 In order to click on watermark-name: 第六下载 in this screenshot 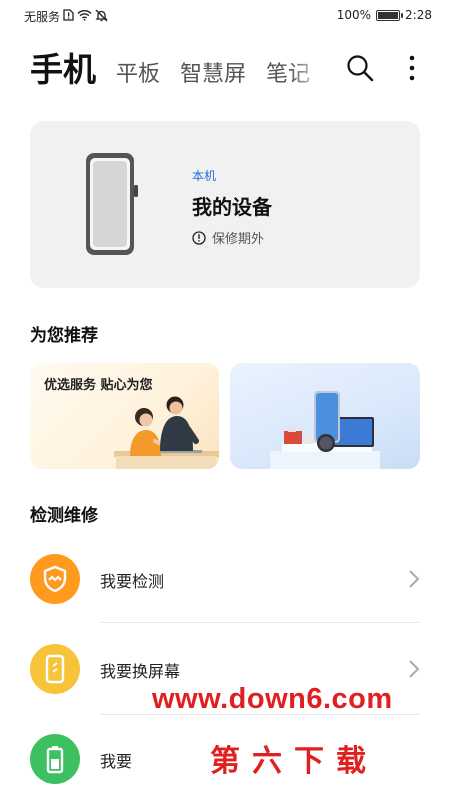, I will do `click(294, 761)`.